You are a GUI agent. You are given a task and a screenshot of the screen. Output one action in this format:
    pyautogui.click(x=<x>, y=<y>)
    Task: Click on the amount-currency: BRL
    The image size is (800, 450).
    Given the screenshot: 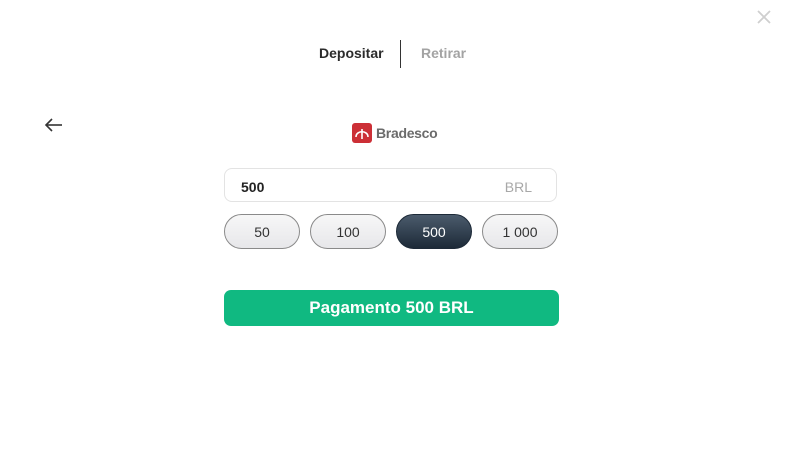 What is the action you would take?
    pyautogui.click(x=518, y=187)
    